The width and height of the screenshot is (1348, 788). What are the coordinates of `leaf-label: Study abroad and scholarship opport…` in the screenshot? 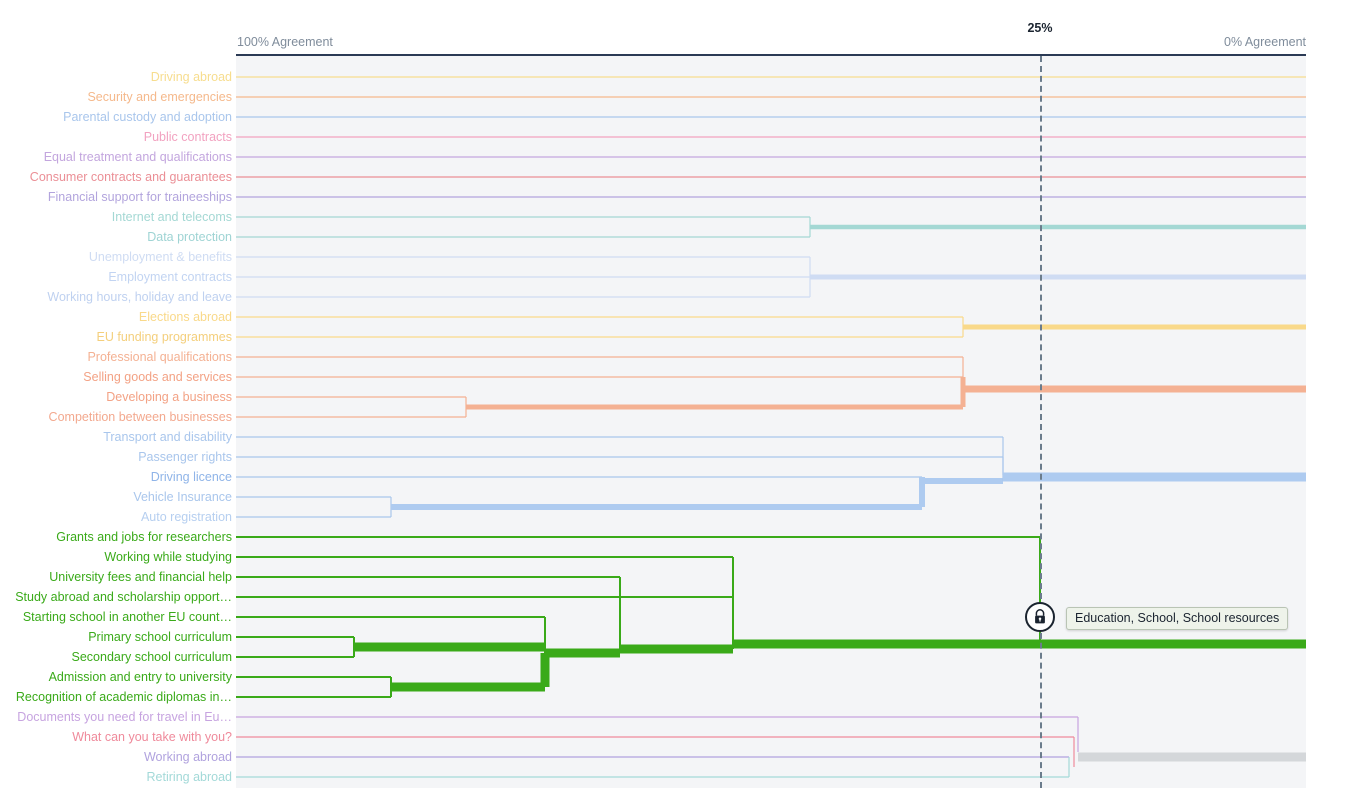 It's located at (116, 597).